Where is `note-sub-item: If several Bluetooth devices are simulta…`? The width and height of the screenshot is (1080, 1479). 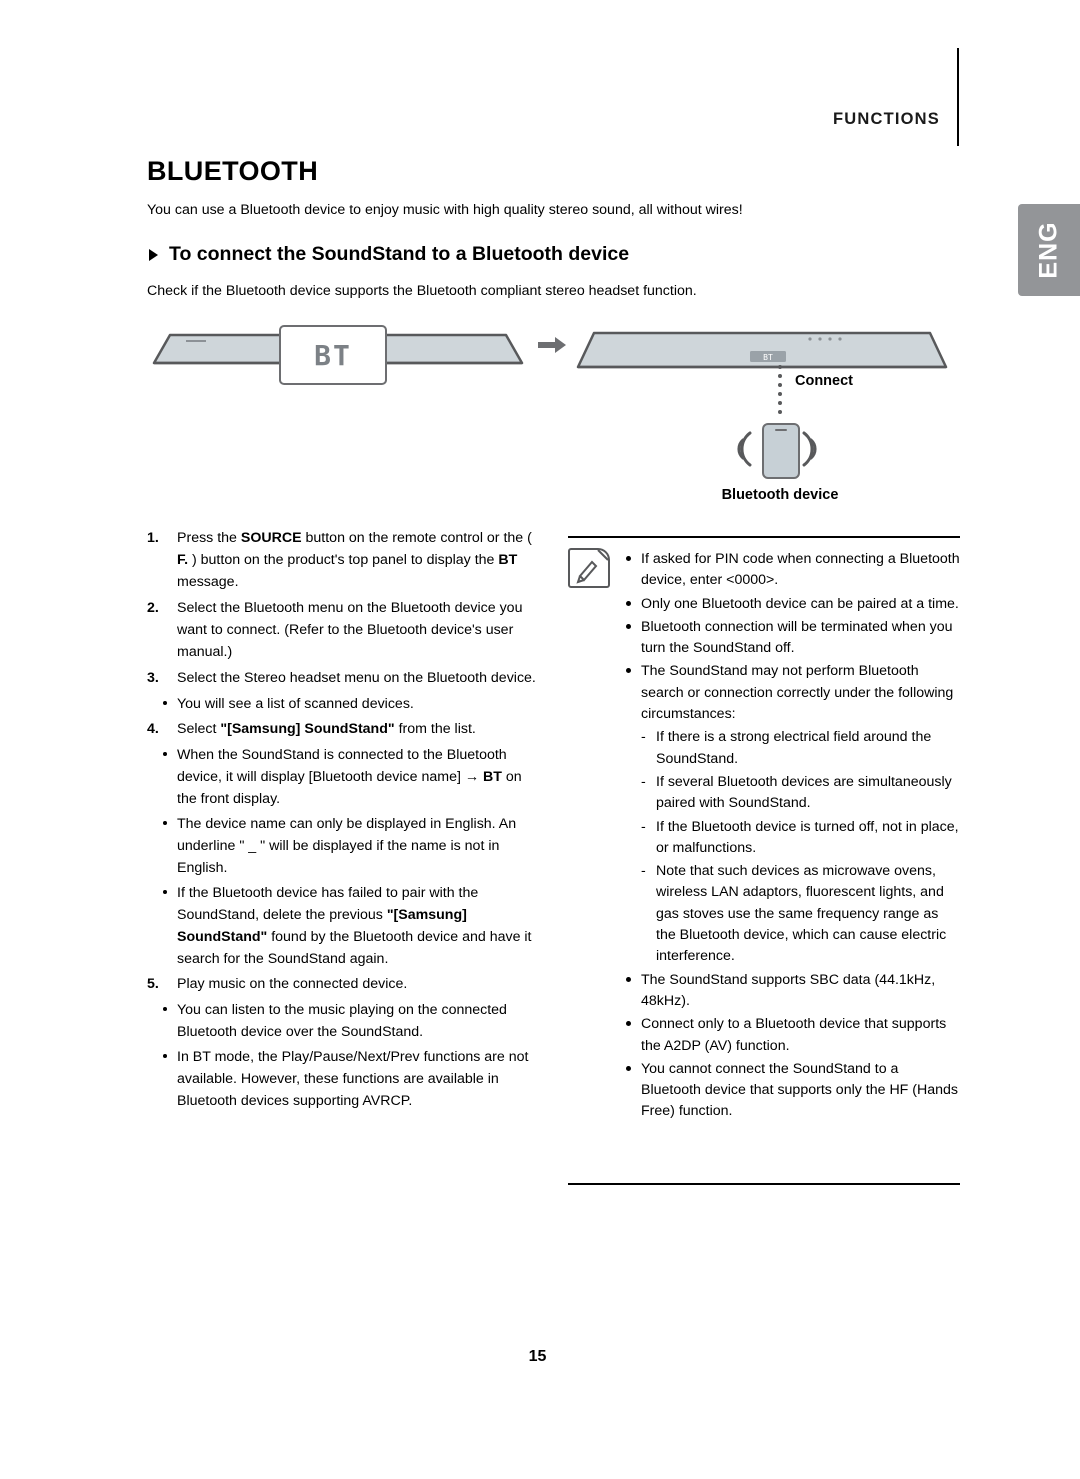 note-sub-item: If several Bluetooth devices are simulta… is located at coordinates (792, 793).